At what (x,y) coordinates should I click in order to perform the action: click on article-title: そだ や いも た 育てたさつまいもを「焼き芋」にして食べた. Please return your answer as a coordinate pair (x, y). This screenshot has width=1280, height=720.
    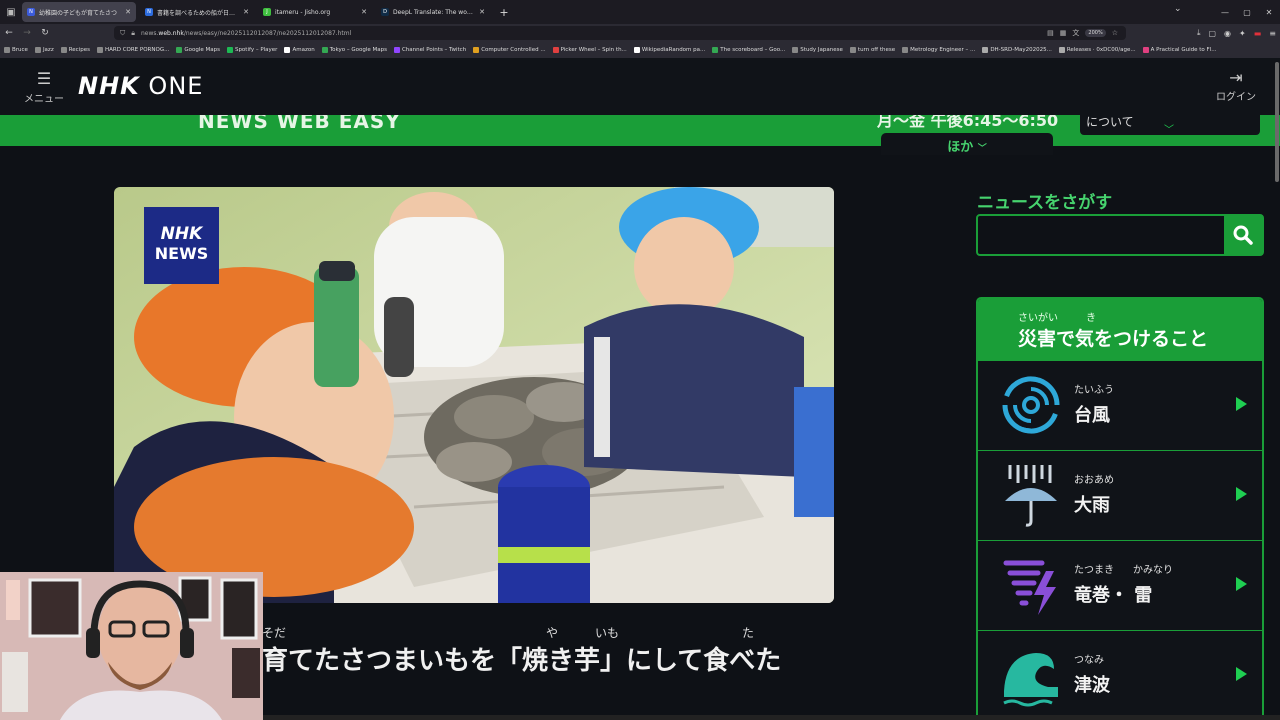
    Looking at the image, I should click on (562, 650).